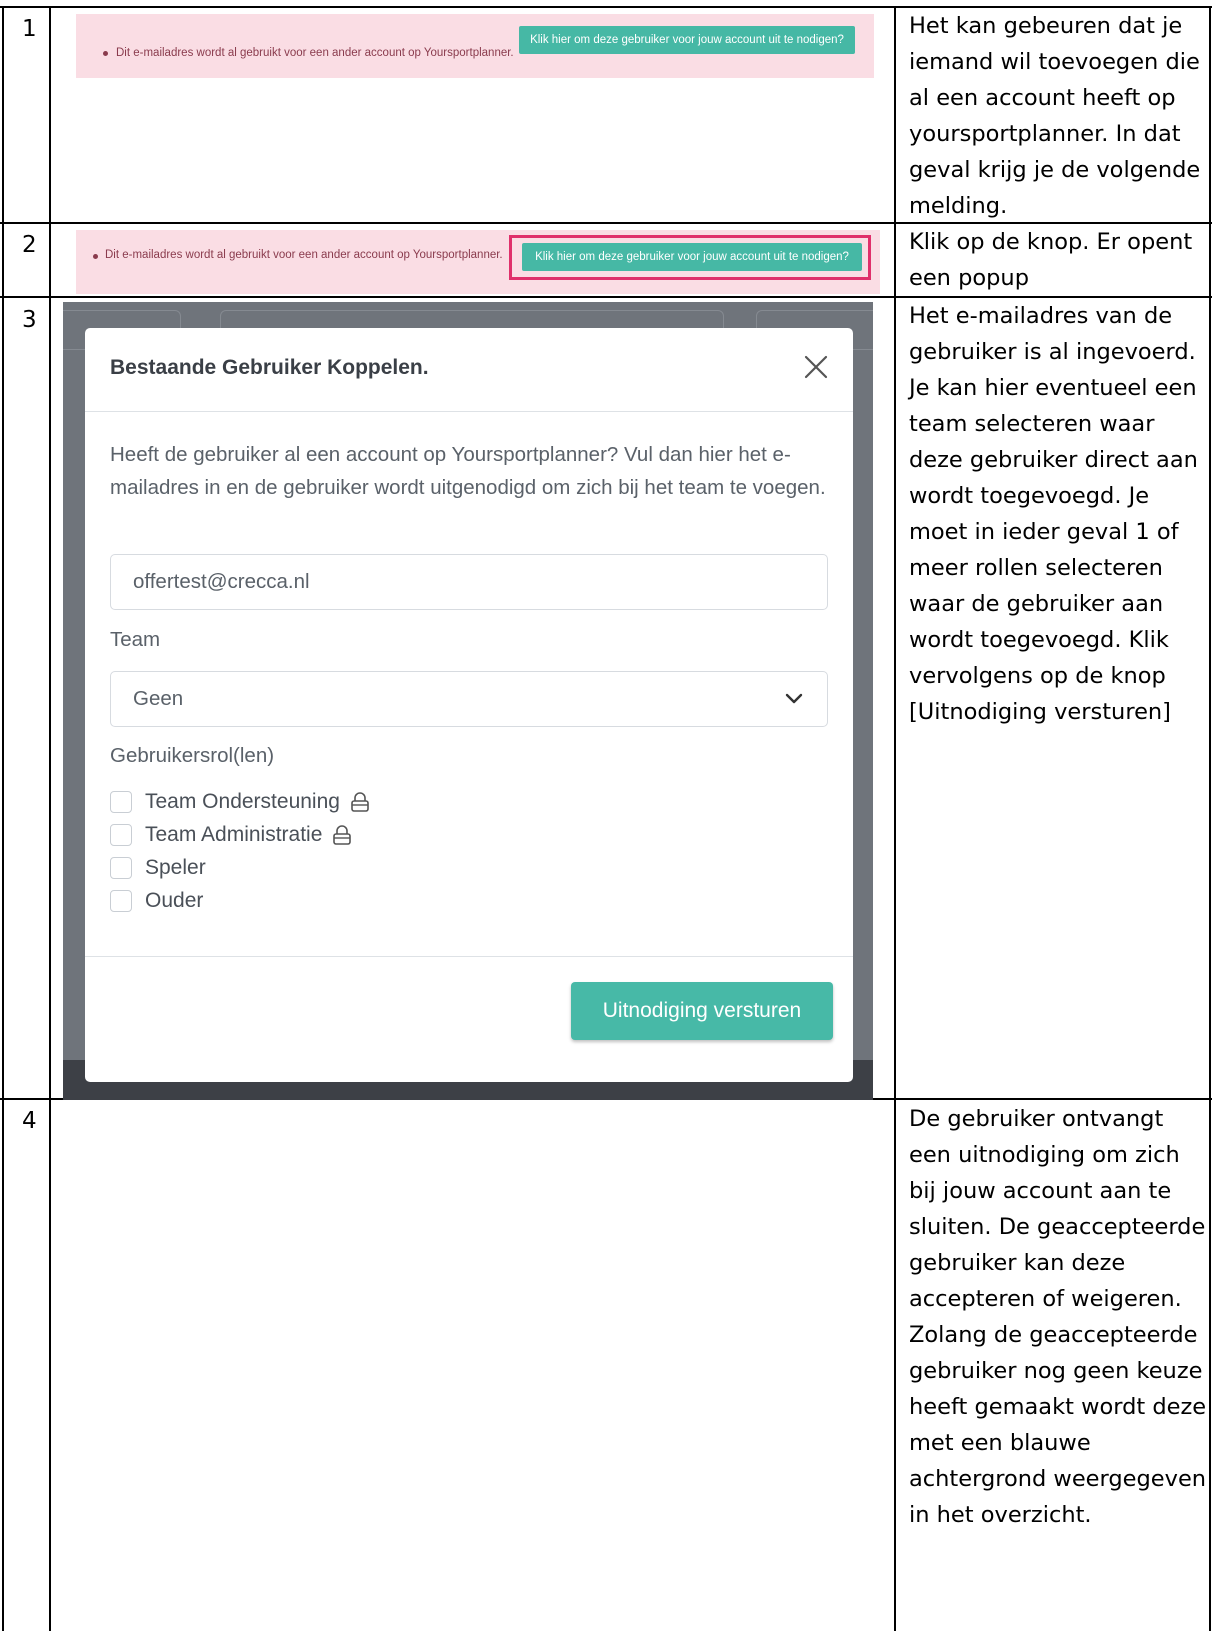 The height and width of the screenshot is (1631, 1212). What do you see at coordinates (469, 956) in the screenshot?
I see `modal-footer-divider` at bounding box center [469, 956].